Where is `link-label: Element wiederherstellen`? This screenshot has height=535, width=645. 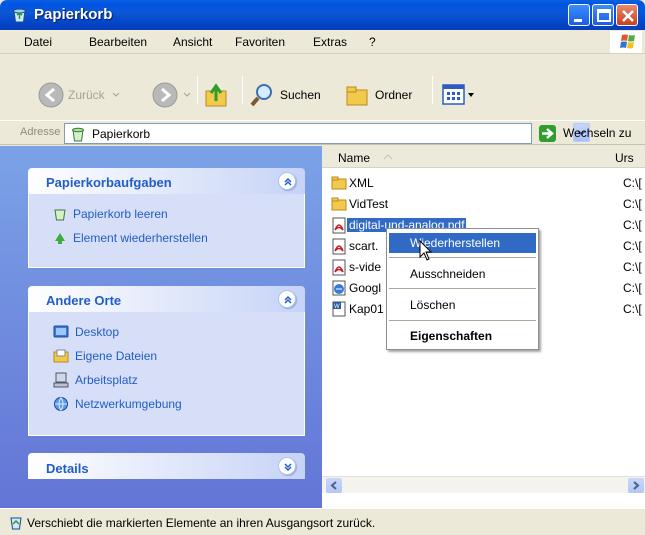 link-label: Element wiederherstellen is located at coordinates (140, 238).